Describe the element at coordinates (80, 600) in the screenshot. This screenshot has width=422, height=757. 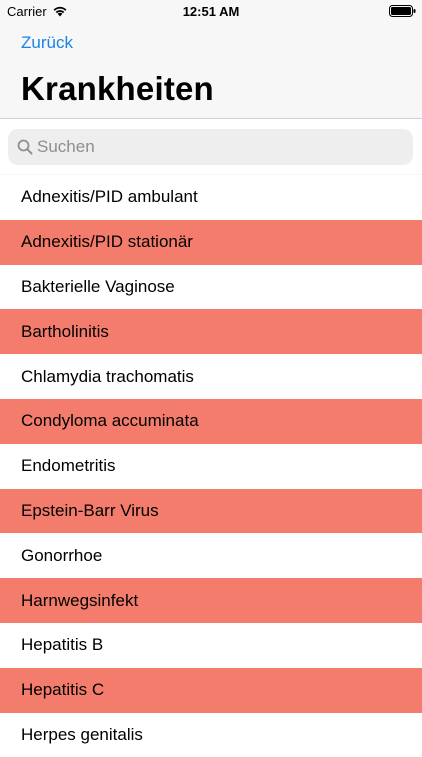
I see `list-item-label: Harnwegsinfekt` at that location.